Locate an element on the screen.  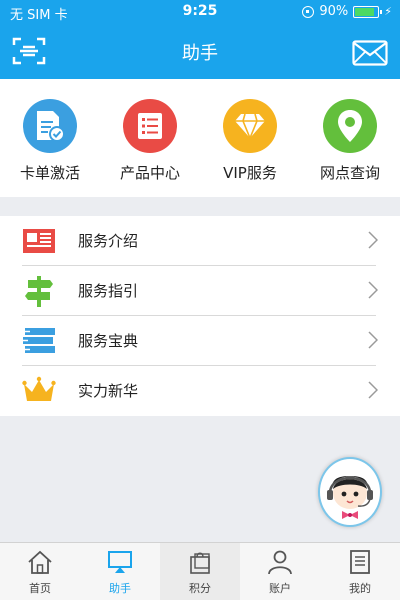
card-activate-circle is located at coordinates (50, 126).